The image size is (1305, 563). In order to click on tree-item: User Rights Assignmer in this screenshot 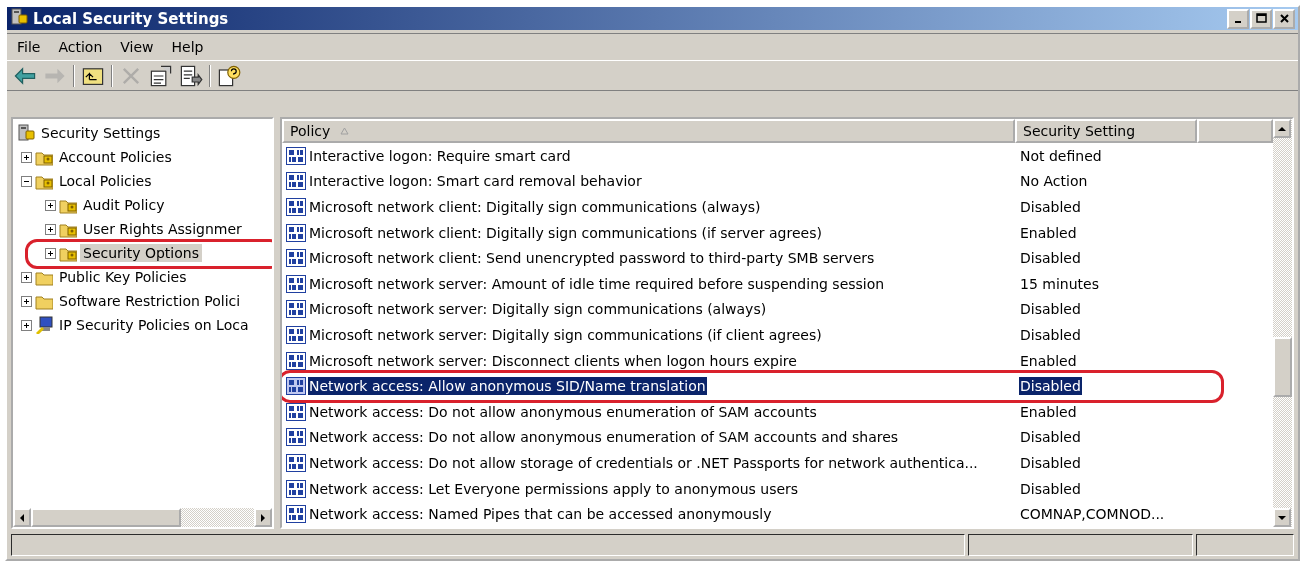, I will do `click(162, 229)`.